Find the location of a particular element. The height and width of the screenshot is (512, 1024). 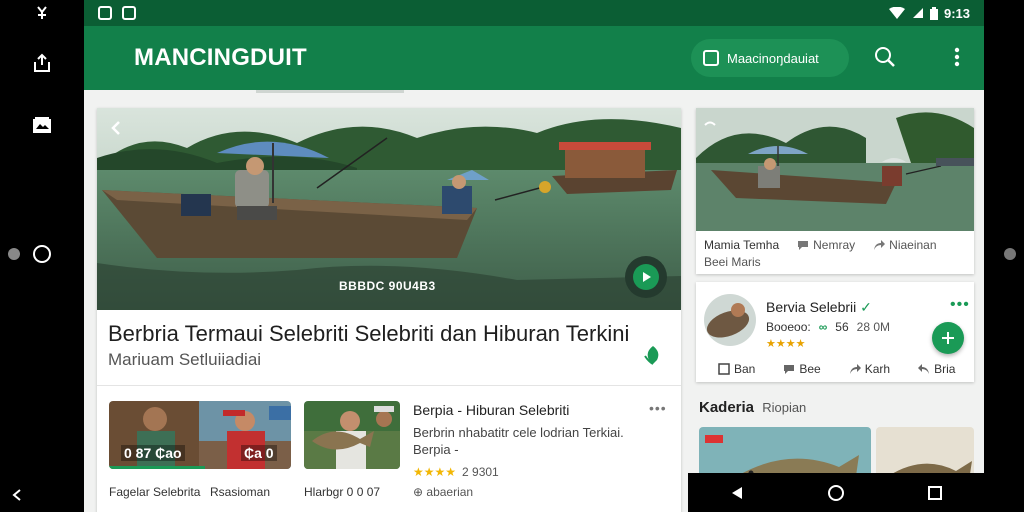

signal-icon is located at coordinates (917, 13).